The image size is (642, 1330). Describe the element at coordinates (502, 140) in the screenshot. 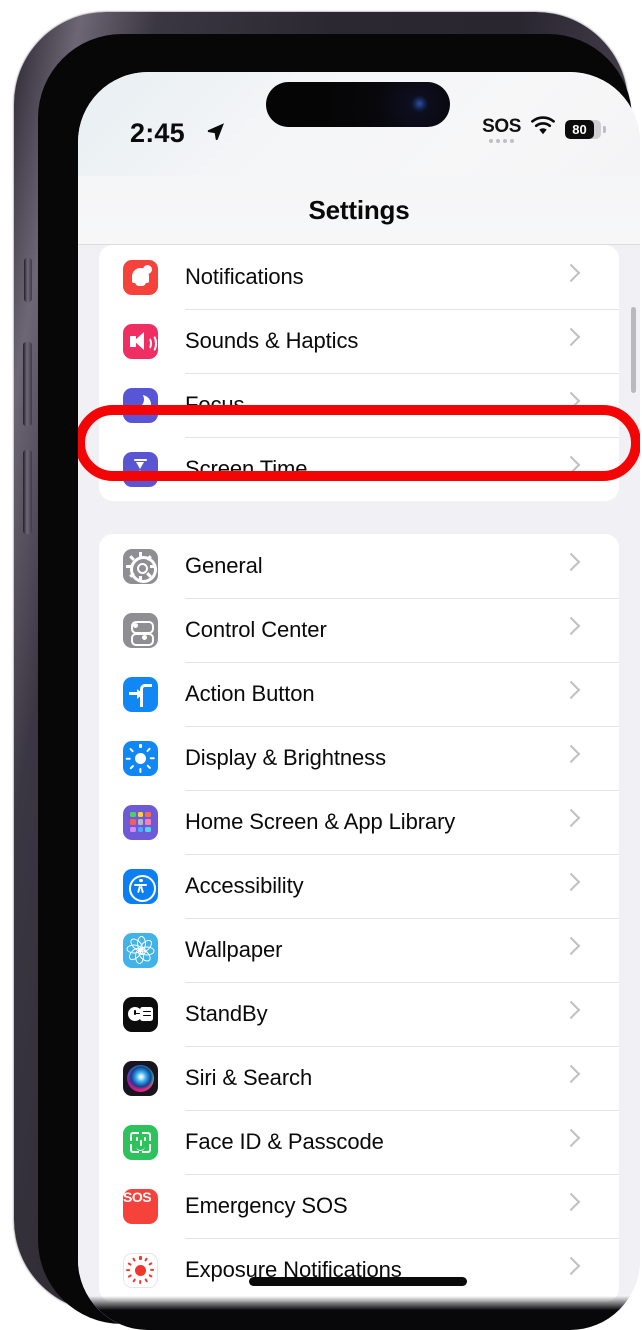

I see `signal-dots-icon` at that location.